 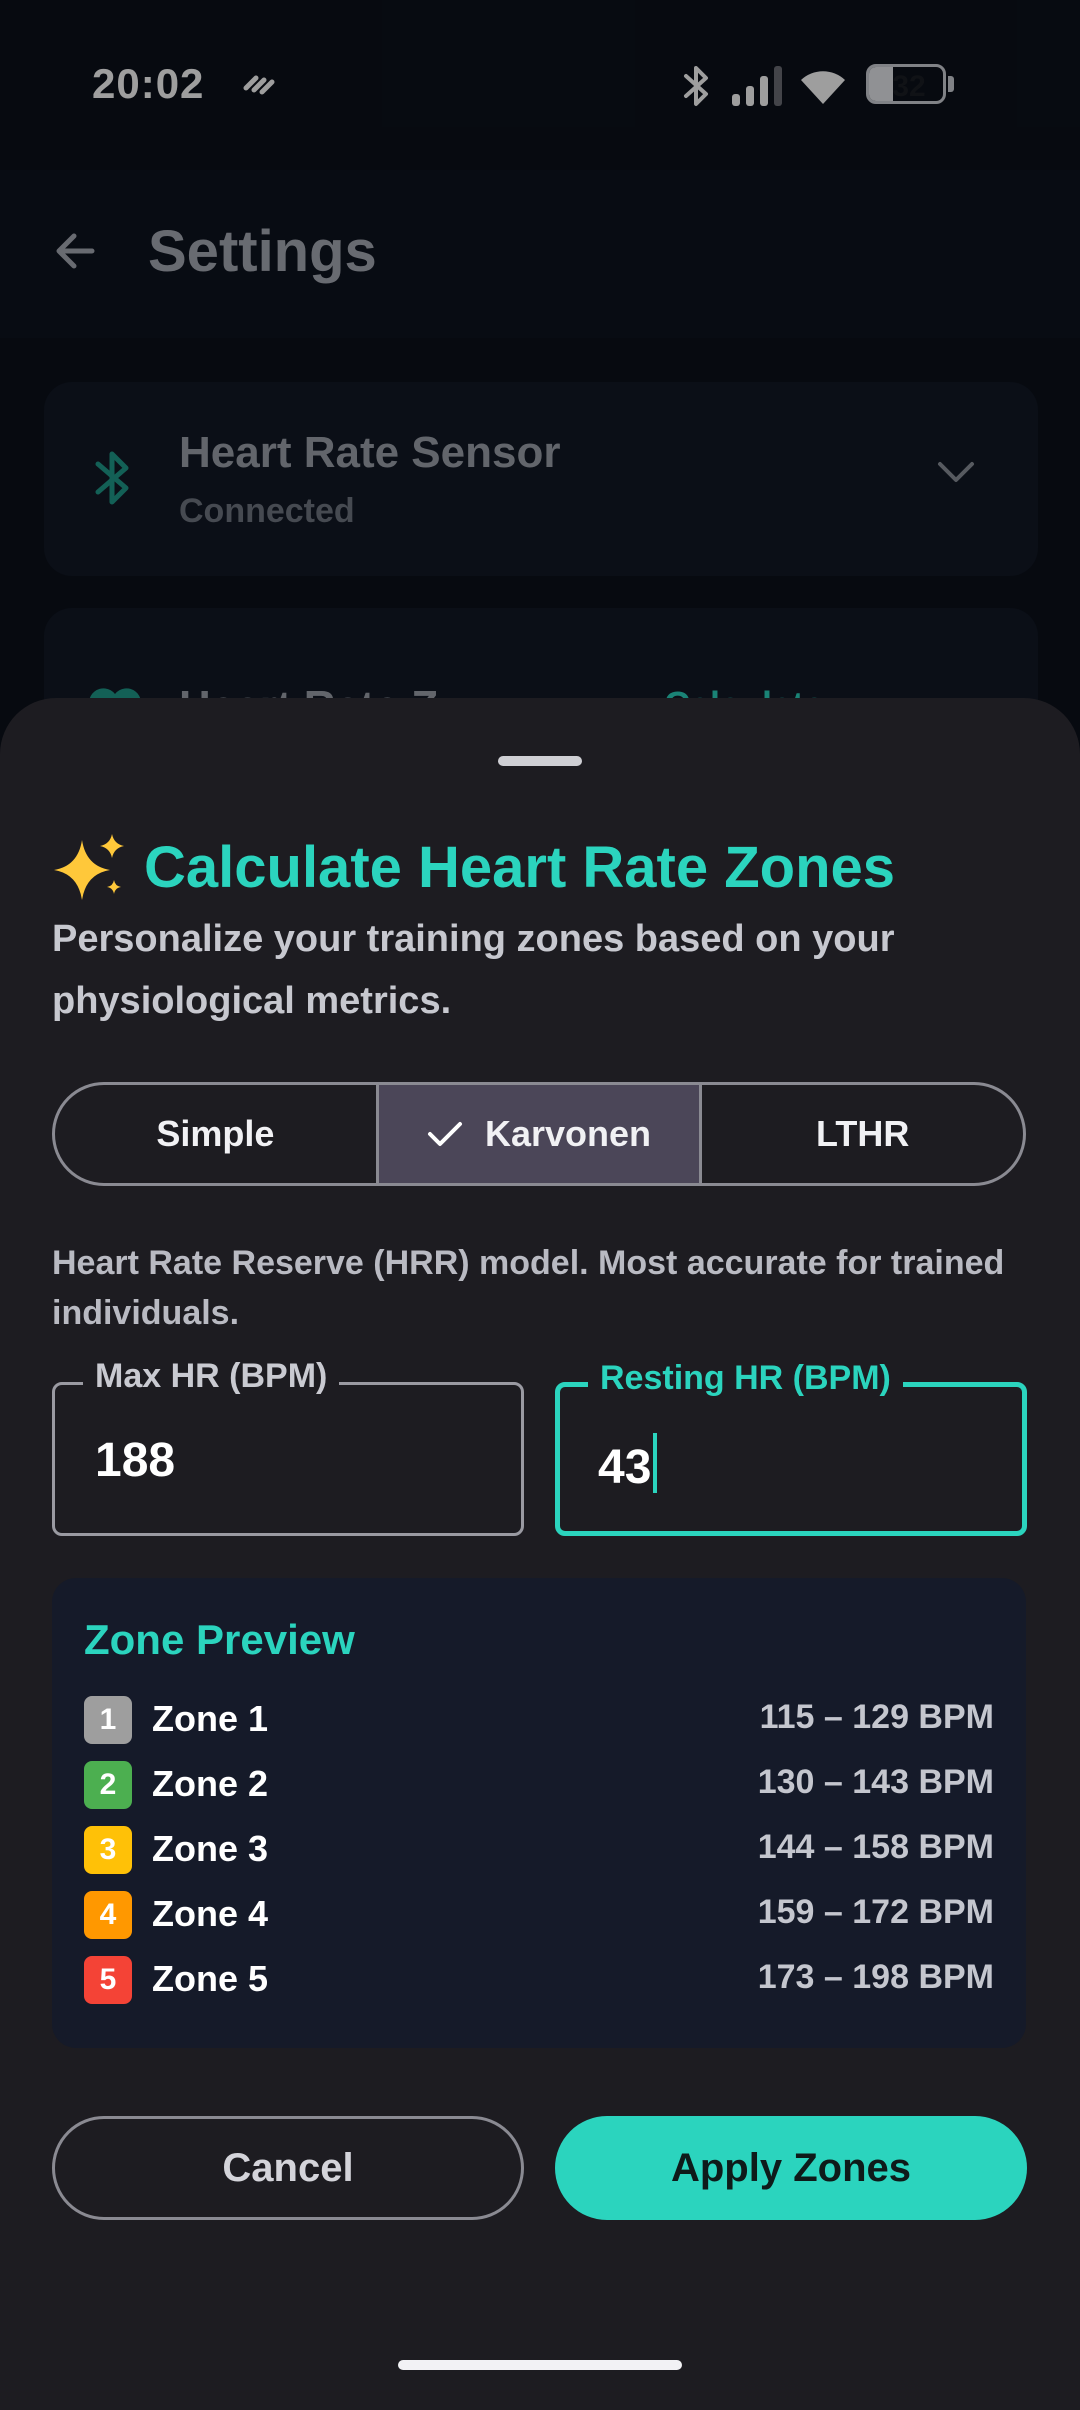 I want to click on drag-handle, so click(x=540, y=761).